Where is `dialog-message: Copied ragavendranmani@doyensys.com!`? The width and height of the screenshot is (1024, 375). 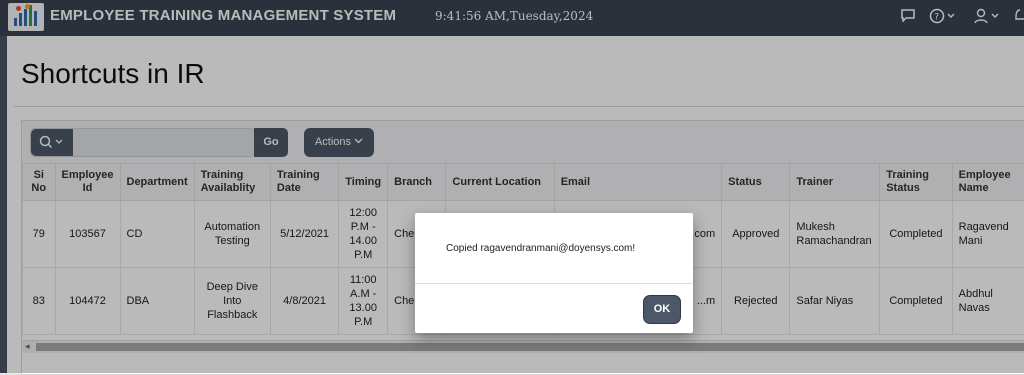
dialog-message: Copied ragavendranmani@doyensys.com! is located at coordinates (540, 248).